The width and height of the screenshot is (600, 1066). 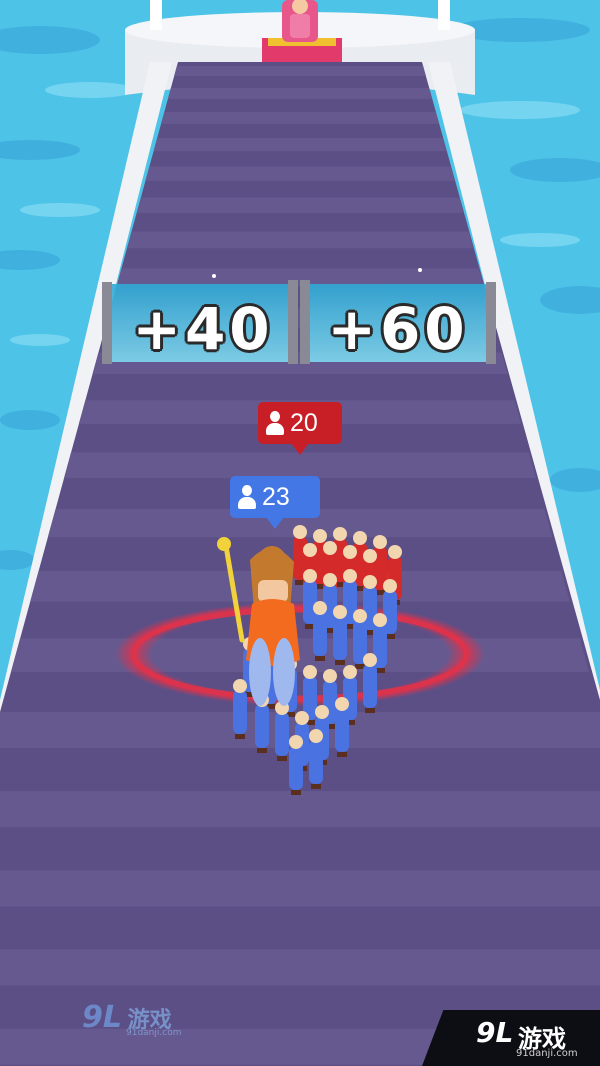 I want to click on player-count-badge: 23, so click(x=275, y=502).